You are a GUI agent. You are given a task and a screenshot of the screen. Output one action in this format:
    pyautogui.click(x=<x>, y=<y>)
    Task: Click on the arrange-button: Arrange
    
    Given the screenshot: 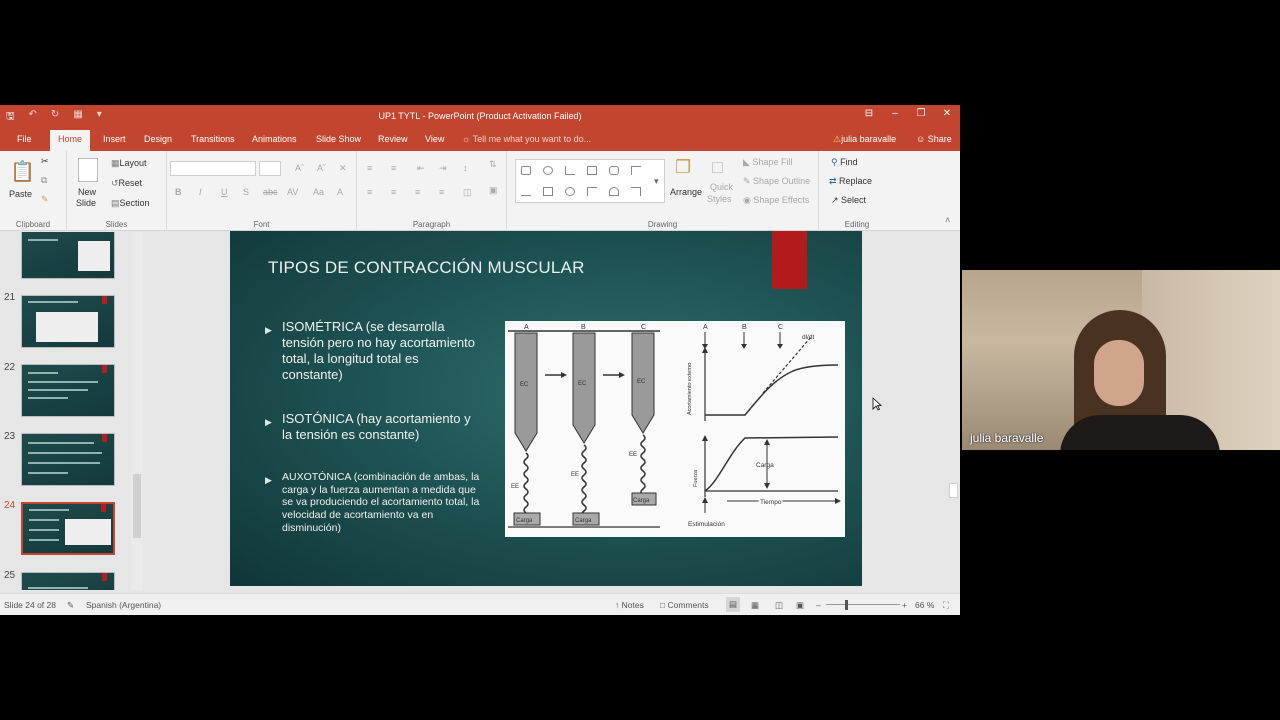 What is the action you would take?
    pyautogui.click(x=686, y=192)
    